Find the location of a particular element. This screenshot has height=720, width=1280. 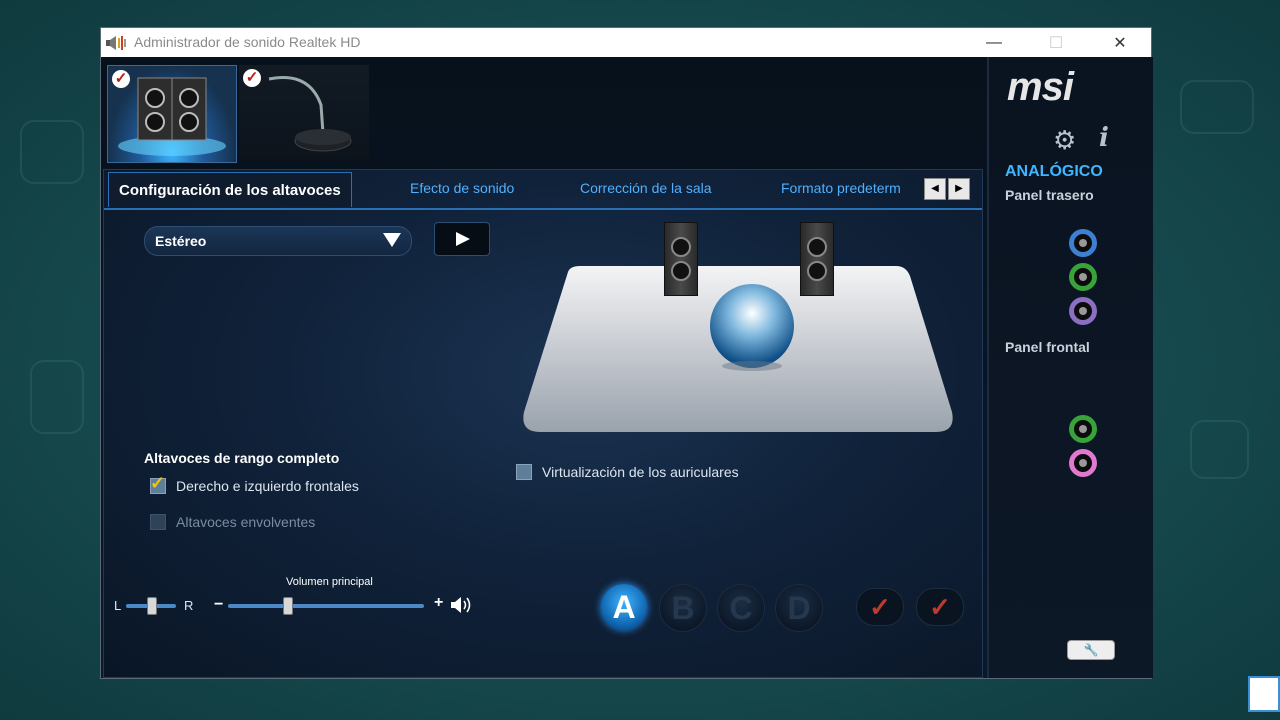

profile-a-button: A is located at coordinates (624, 607).